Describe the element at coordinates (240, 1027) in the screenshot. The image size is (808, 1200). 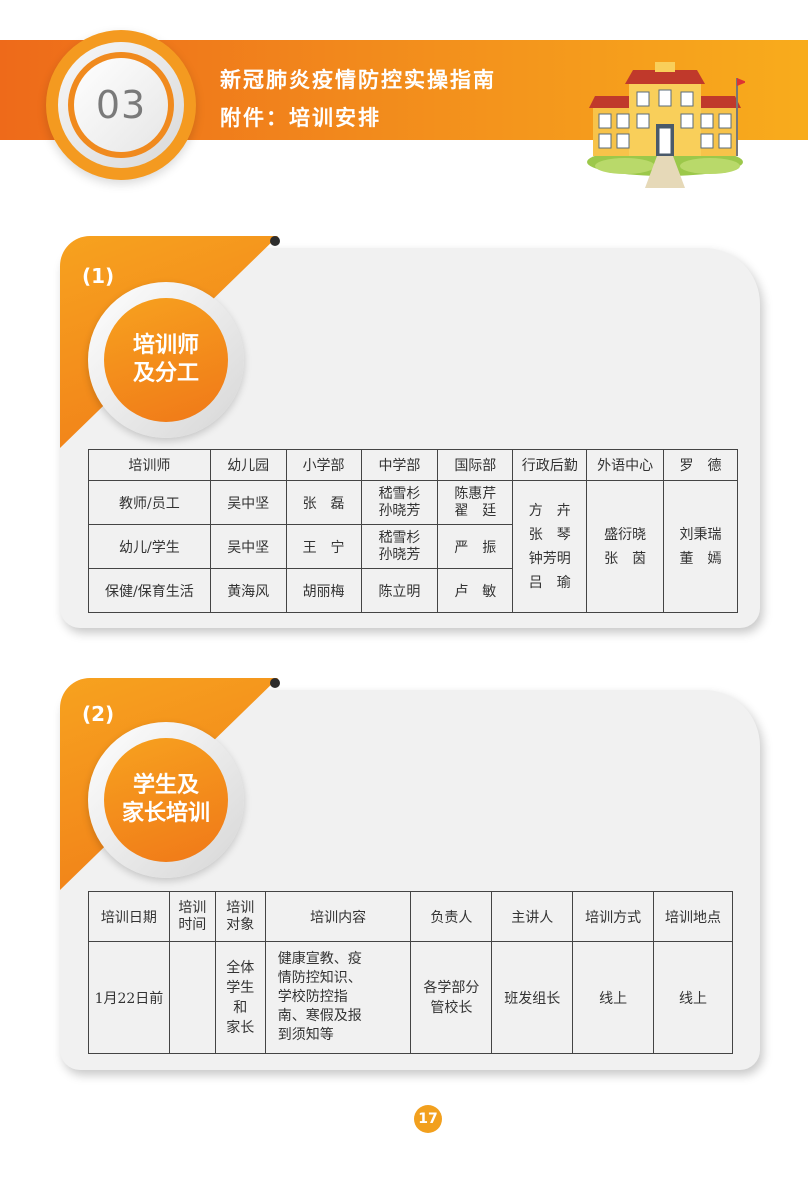
I see `cell-line: 家长` at that location.